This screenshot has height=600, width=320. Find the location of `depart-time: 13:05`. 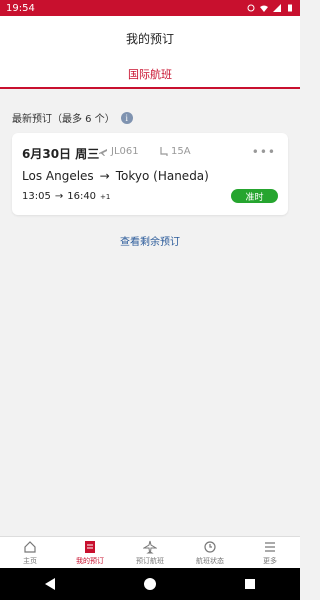

depart-time: 13:05 is located at coordinates (36, 196).